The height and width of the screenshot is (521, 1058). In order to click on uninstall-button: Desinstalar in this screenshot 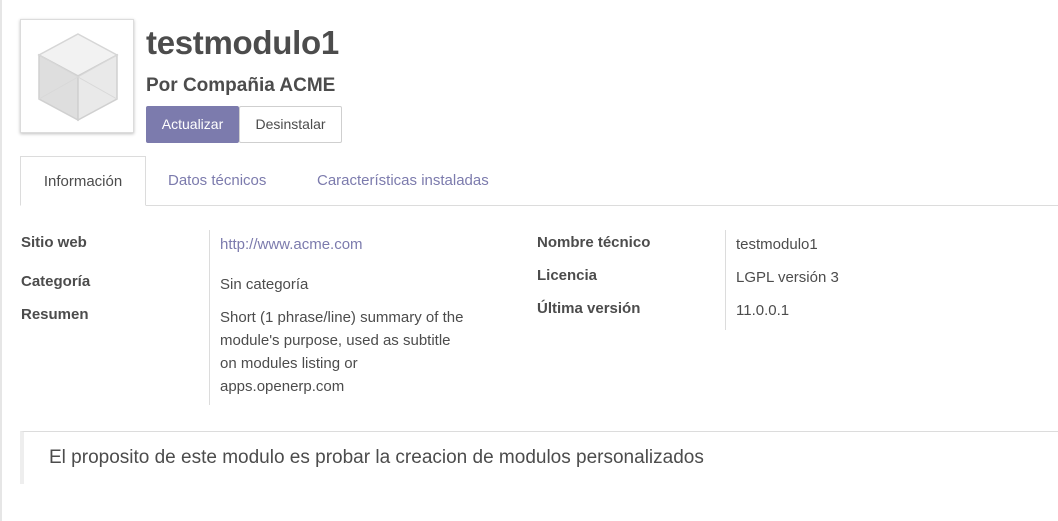, I will do `click(290, 124)`.